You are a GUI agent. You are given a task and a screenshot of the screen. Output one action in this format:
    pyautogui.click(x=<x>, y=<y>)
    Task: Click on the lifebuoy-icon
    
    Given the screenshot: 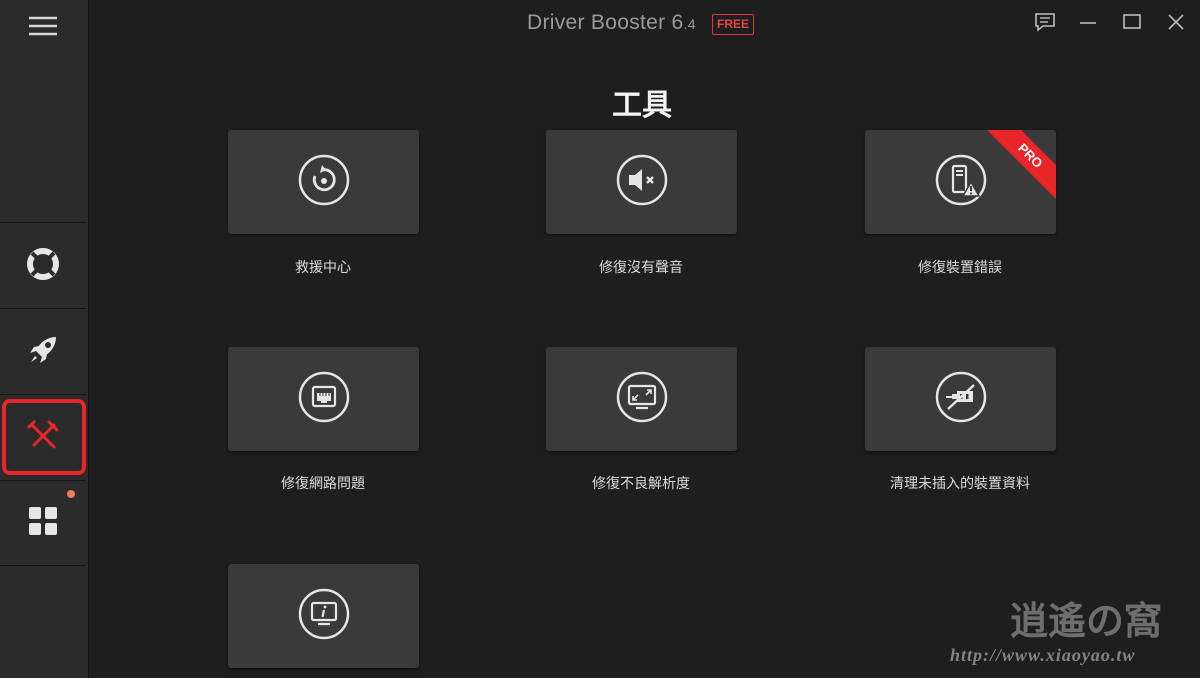 What is the action you would take?
    pyautogui.click(x=43, y=266)
    